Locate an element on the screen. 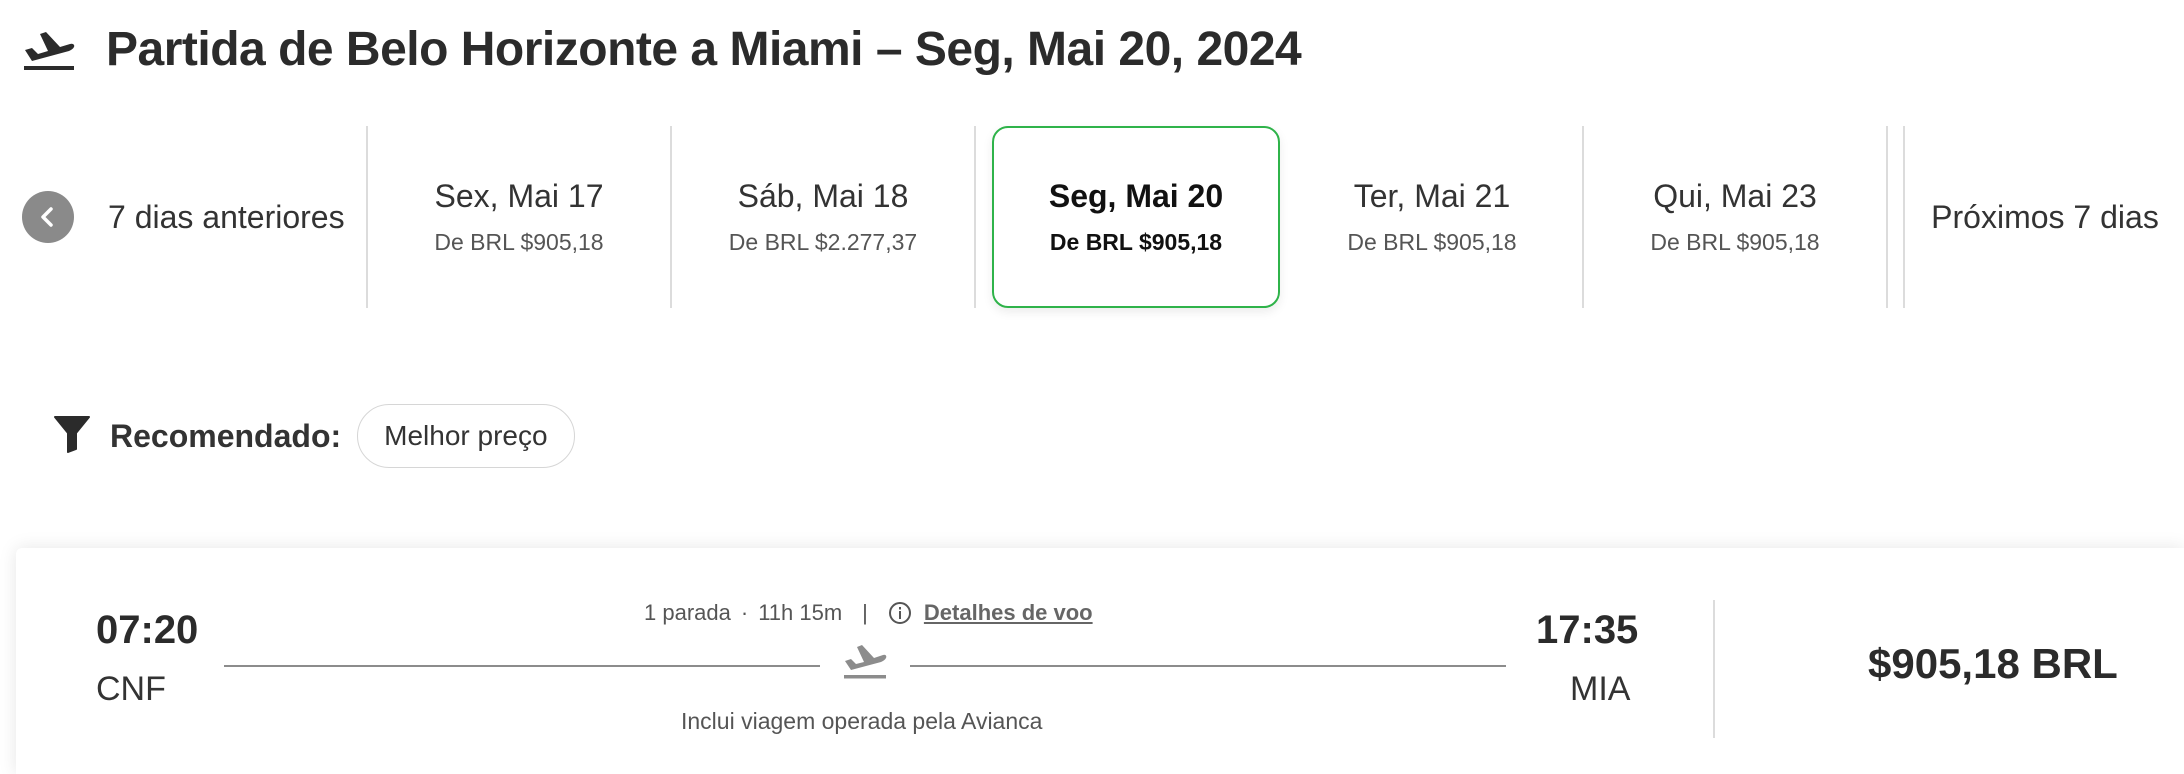  info-icon is located at coordinates (901, 613).